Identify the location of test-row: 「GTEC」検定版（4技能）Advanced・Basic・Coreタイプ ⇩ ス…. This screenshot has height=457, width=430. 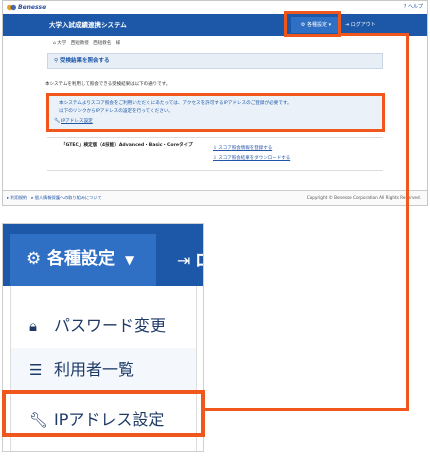
(215, 154).